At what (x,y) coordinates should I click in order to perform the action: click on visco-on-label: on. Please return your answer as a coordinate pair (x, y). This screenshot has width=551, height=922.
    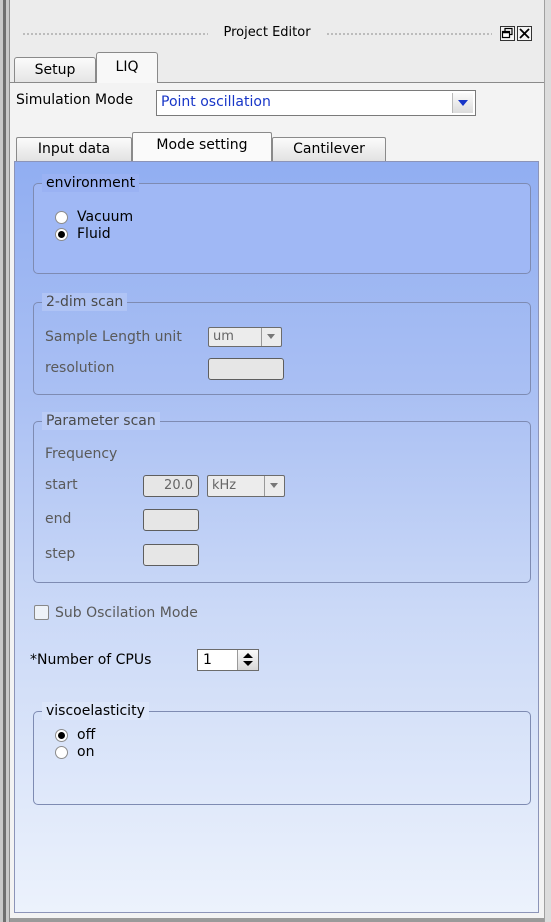
    Looking at the image, I should click on (86, 752).